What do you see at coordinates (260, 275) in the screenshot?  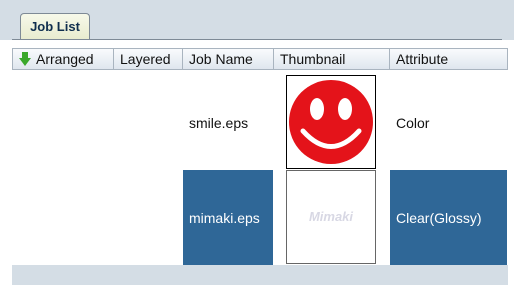 I see `status-bar` at bounding box center [260, 275].